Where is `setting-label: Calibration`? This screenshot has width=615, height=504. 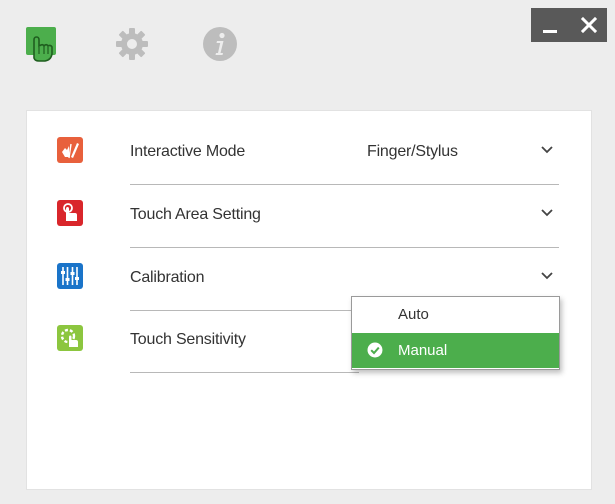 setting-label: Calibration is located at coordinates (167, 277).